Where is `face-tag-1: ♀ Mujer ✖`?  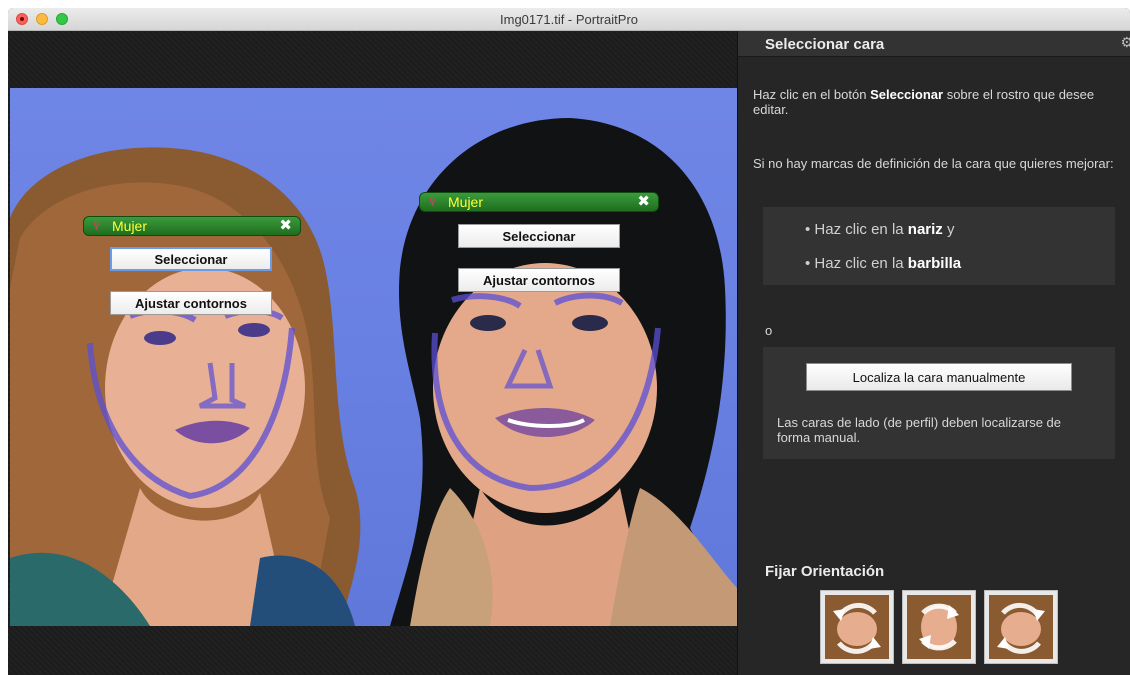 face-tag-1: ♀ Mujer ✖ is located at coordinates (192, 226).